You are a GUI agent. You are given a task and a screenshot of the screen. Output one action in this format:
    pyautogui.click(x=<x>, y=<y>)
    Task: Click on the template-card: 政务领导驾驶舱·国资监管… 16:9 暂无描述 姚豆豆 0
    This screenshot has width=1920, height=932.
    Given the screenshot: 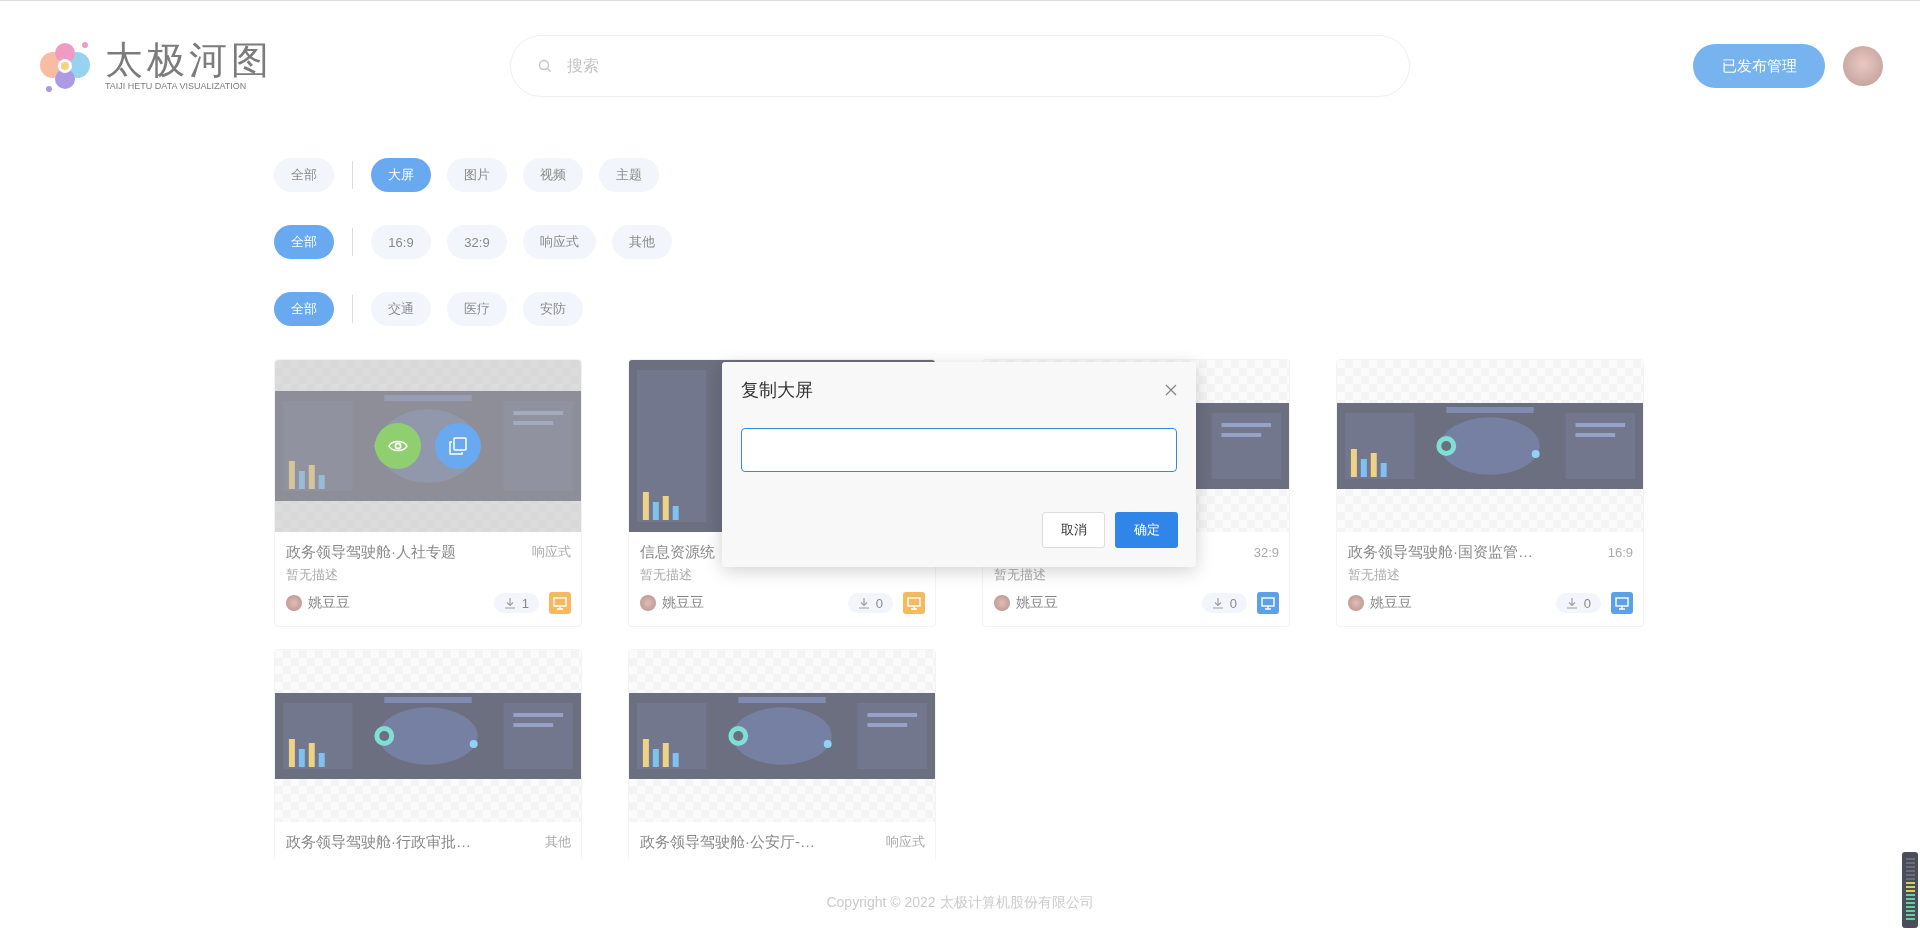 What is the action you would take?
    pyautogui.click(x=1490, y=493)
    